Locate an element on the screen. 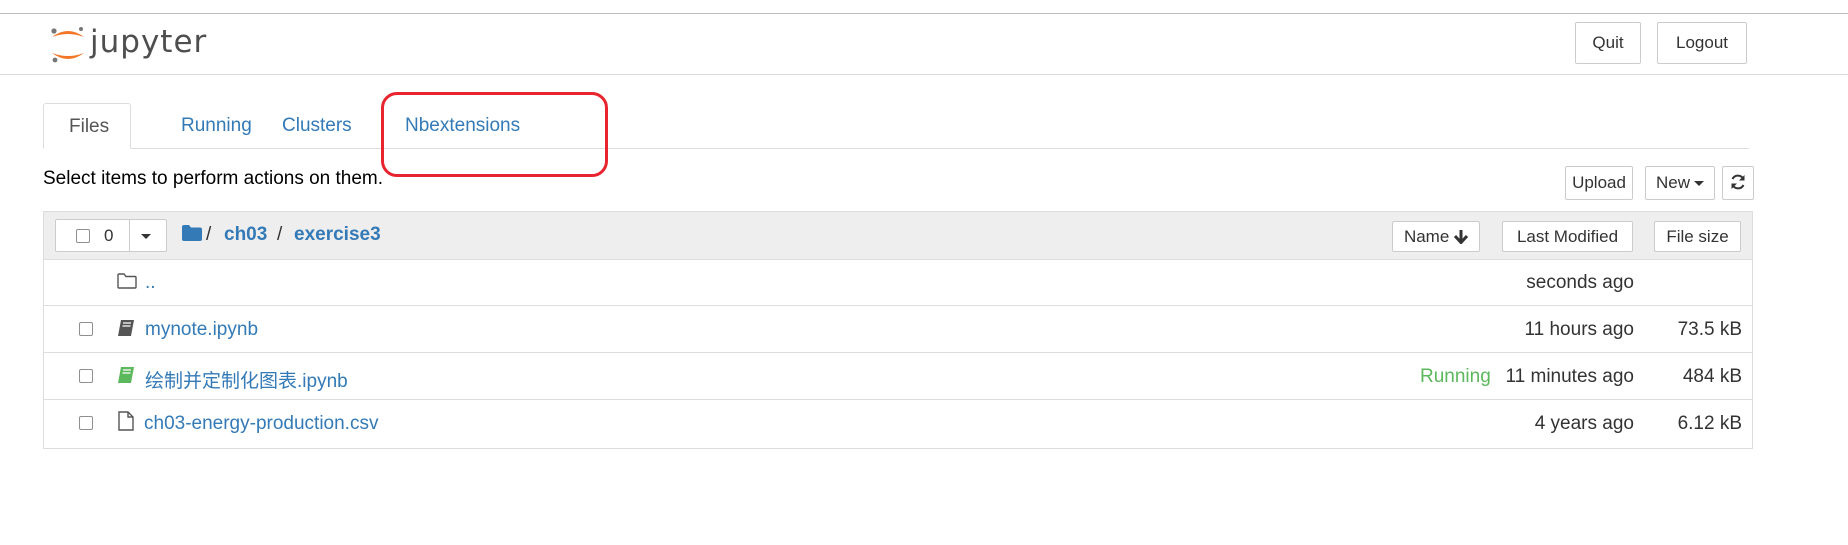  file-name-link: mynote.ipynb is located at coordinates (201, 330).